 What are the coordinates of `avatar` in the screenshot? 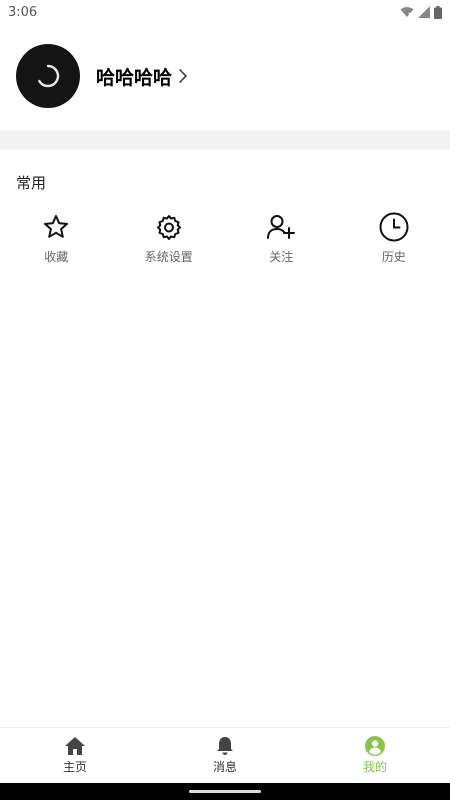 It's located at (48, 76).